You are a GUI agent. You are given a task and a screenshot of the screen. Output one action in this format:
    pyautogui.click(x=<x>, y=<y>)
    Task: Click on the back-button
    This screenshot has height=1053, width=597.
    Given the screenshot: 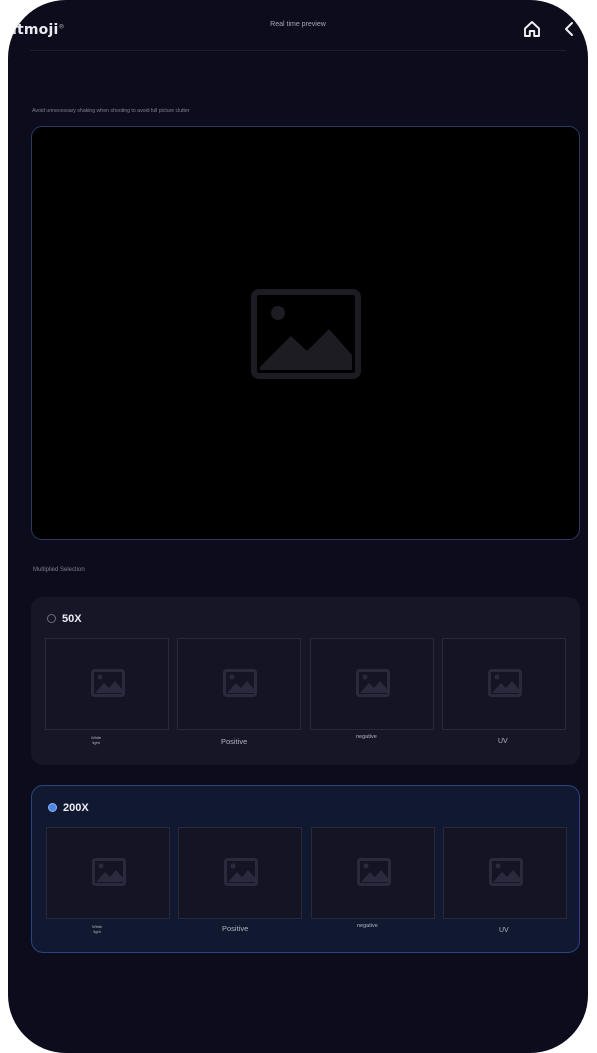 What is the action you would take?
    pyautogui.click(x=568, y=29)
    